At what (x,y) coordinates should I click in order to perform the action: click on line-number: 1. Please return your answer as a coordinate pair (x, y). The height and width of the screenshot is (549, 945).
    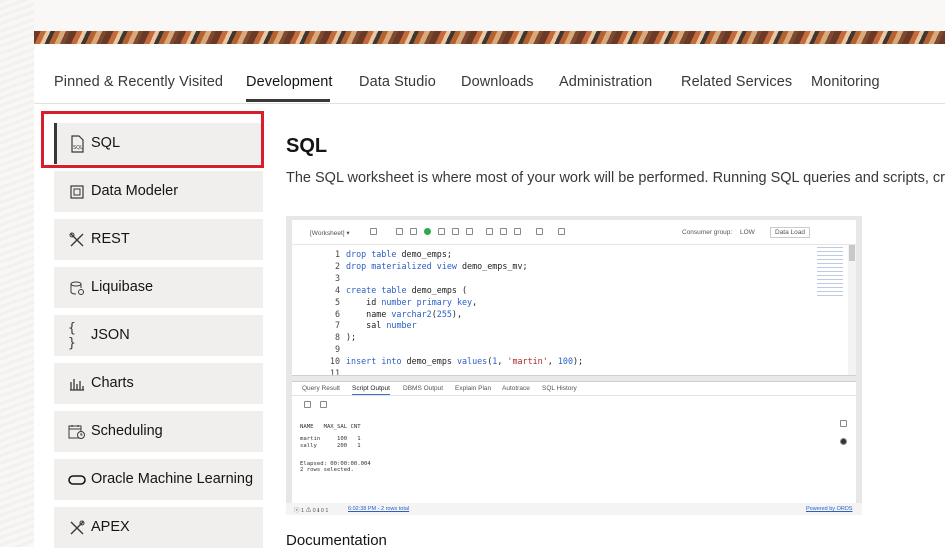
    Looking at the image, I should click on (337, 254).